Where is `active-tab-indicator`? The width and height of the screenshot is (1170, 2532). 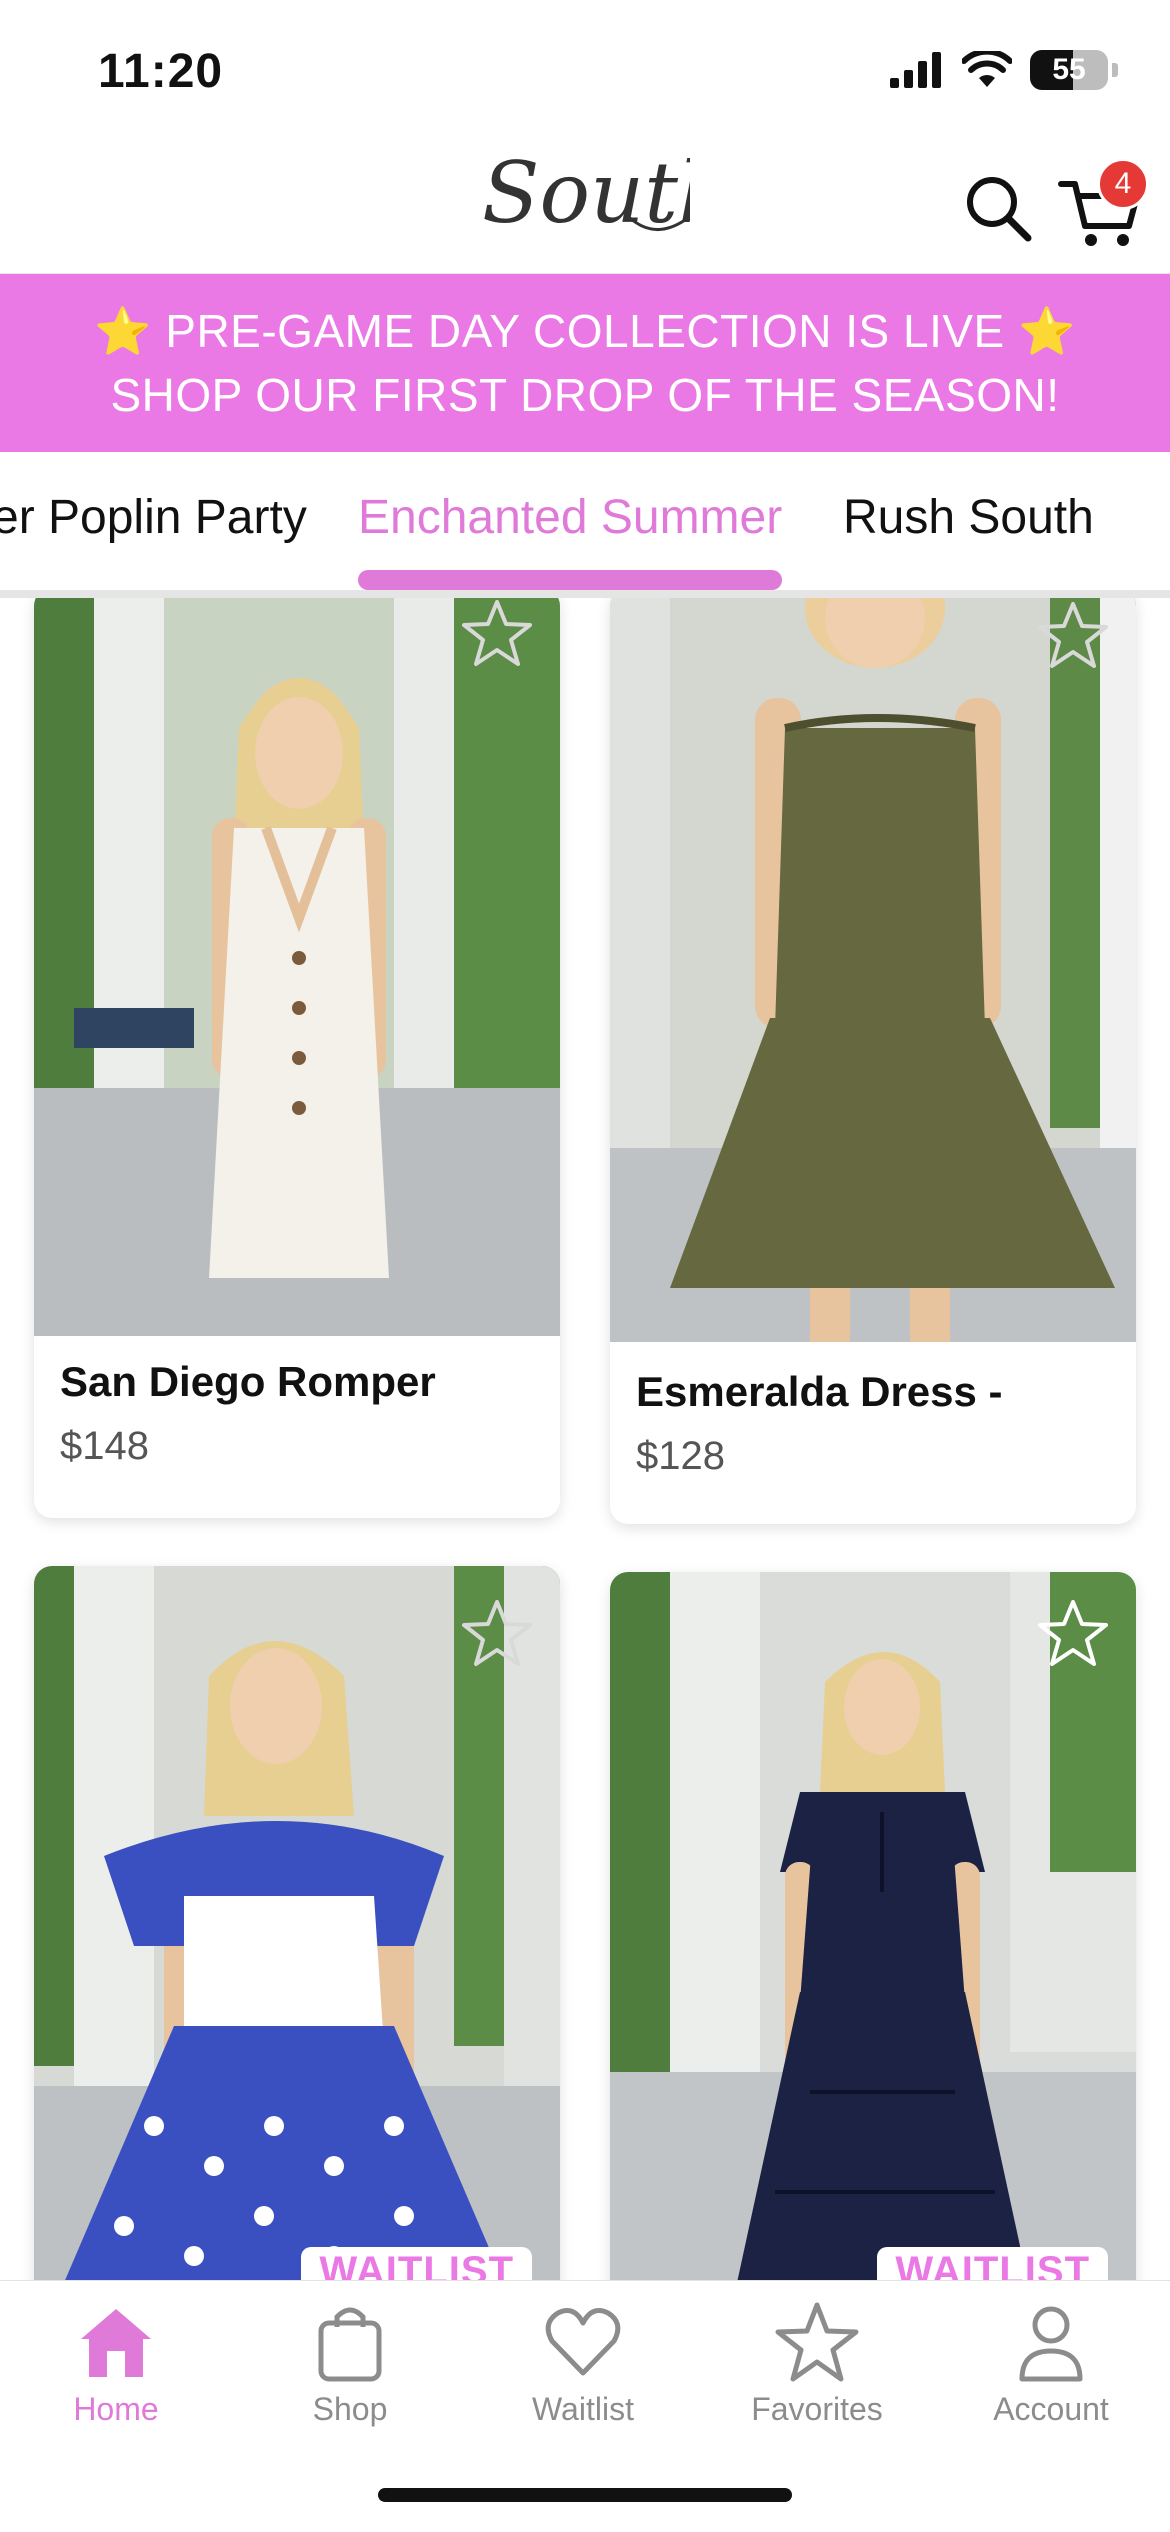
active-tab-indicator is located at coordinates (570, 580).